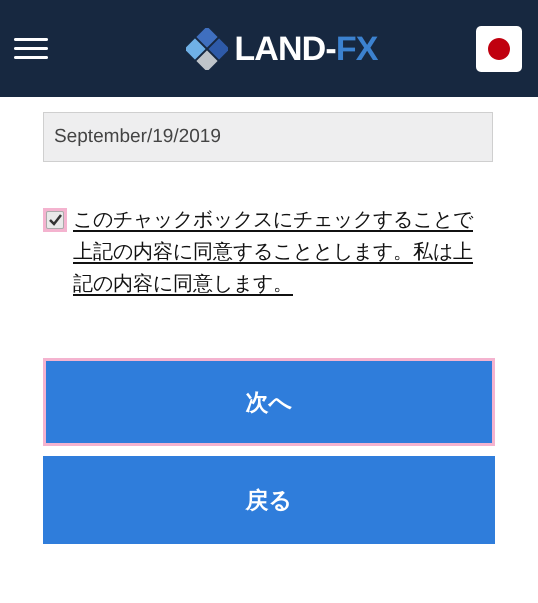 Image resolution: width=538 pixels, height=603 pixels. Describe the element at coordinates (269, 500) in the screenshot. I see `form-button: 戻る` at that location.